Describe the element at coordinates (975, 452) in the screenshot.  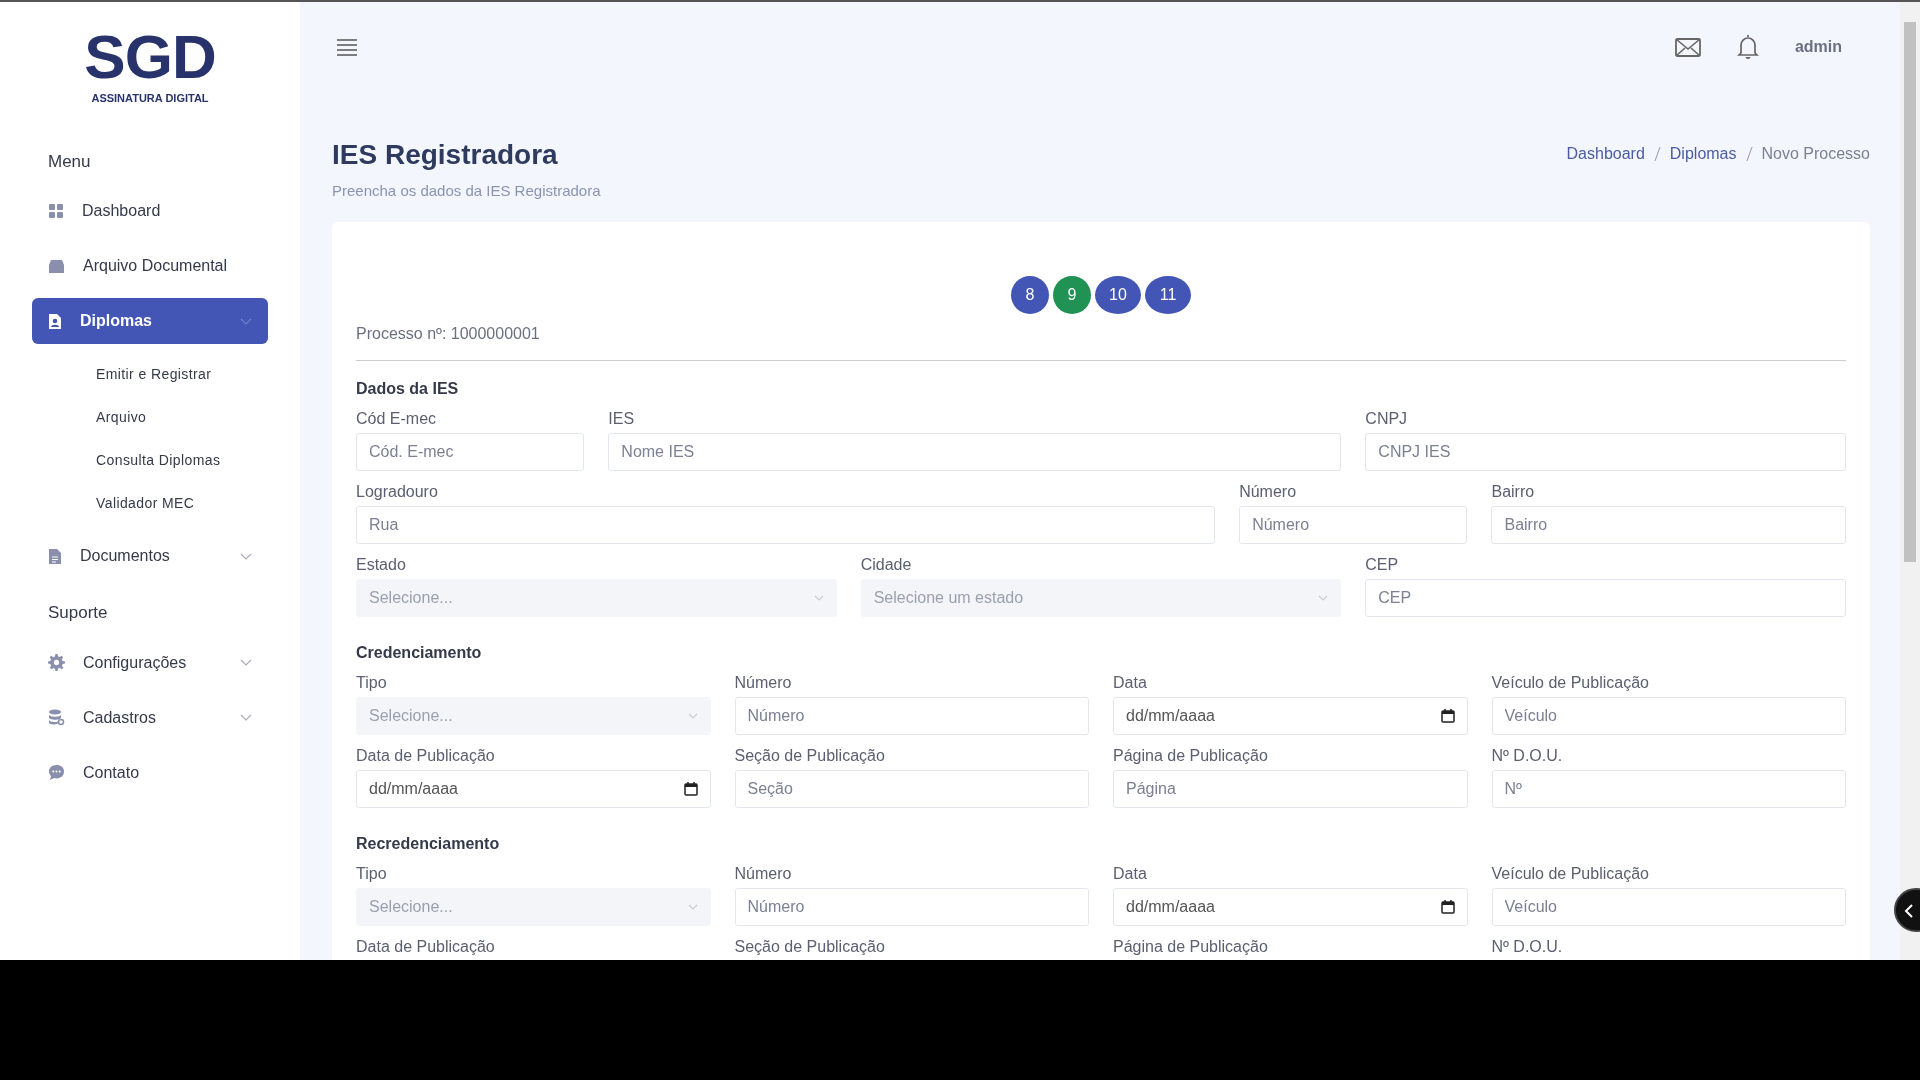
I see `input-field: Nome IES` at that location.